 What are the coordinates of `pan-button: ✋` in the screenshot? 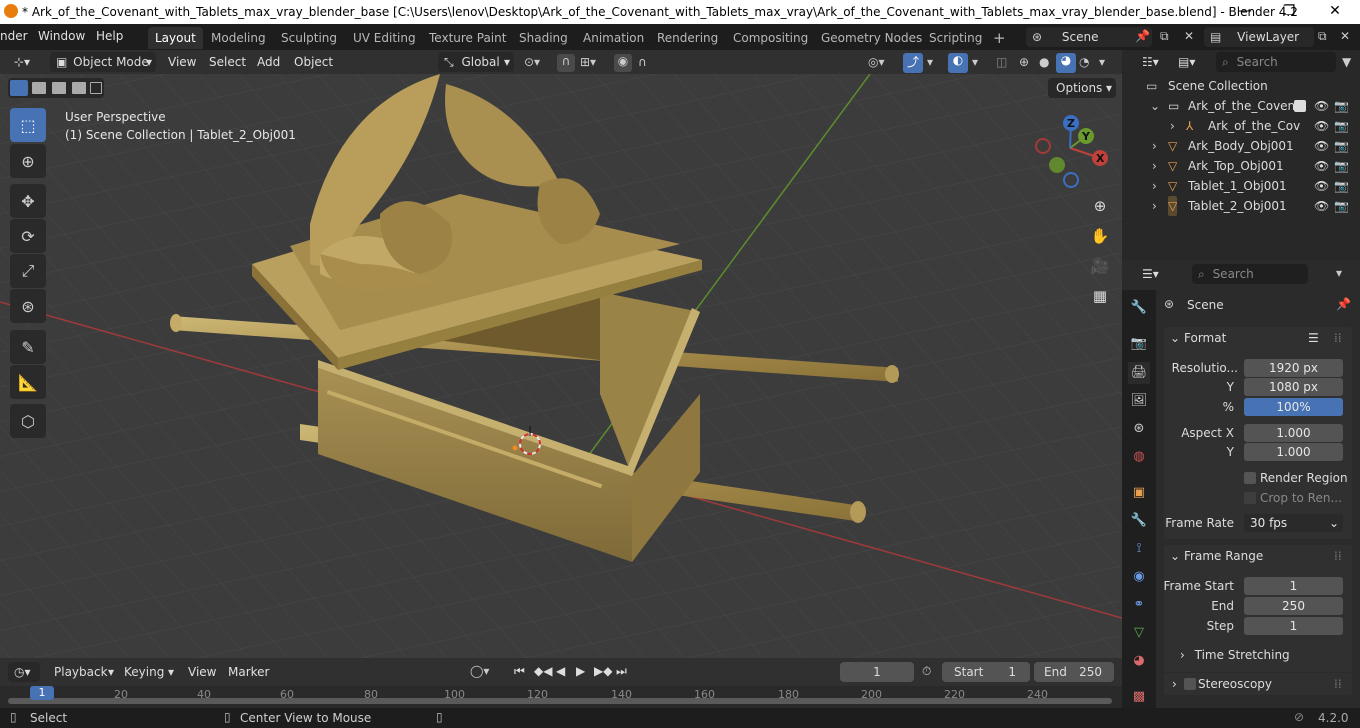 It's located at (1100, 236).